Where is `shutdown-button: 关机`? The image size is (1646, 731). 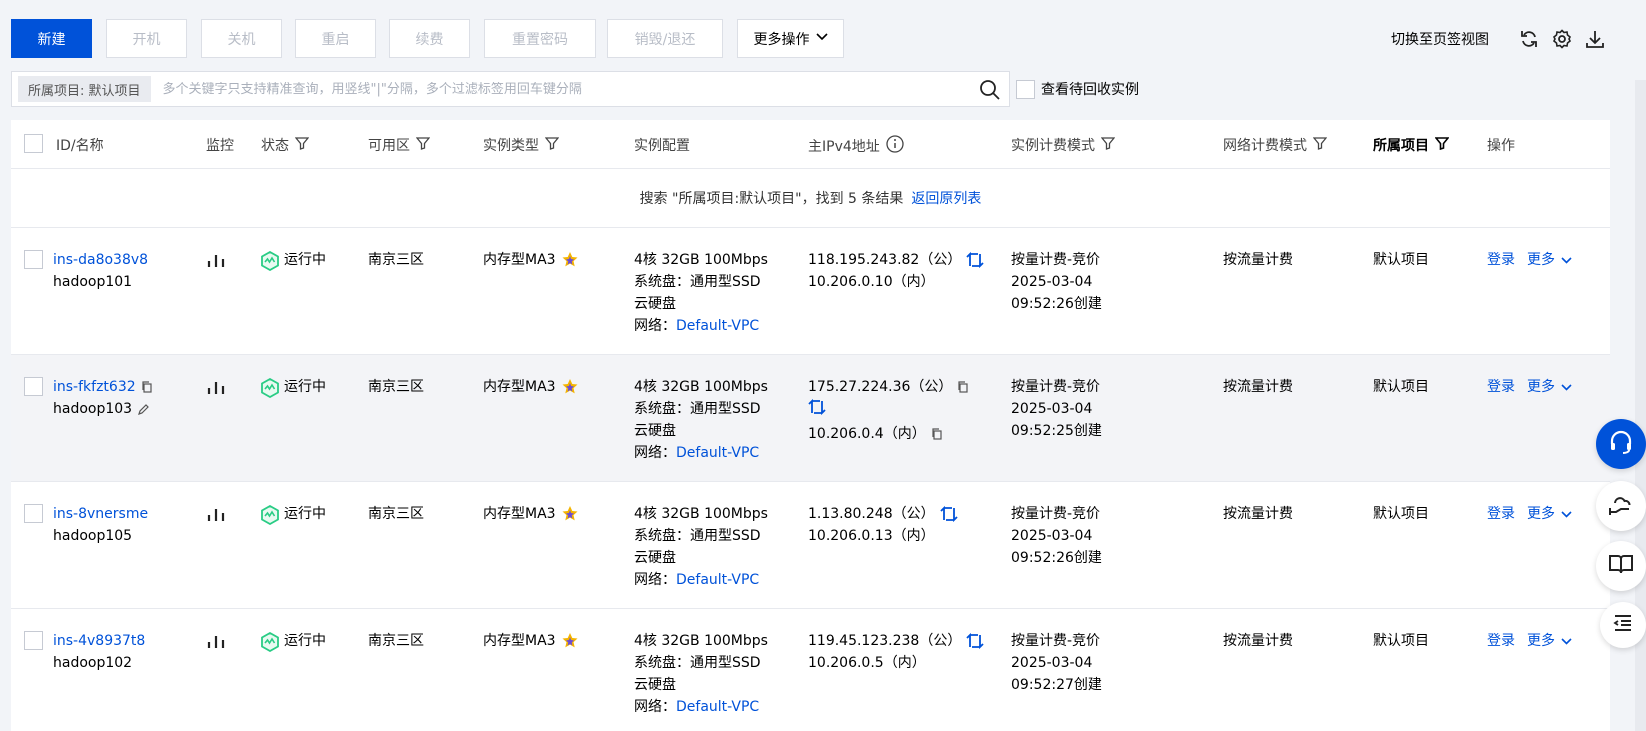 shutdown-button: 关机 is located at coordinates (241, 38).